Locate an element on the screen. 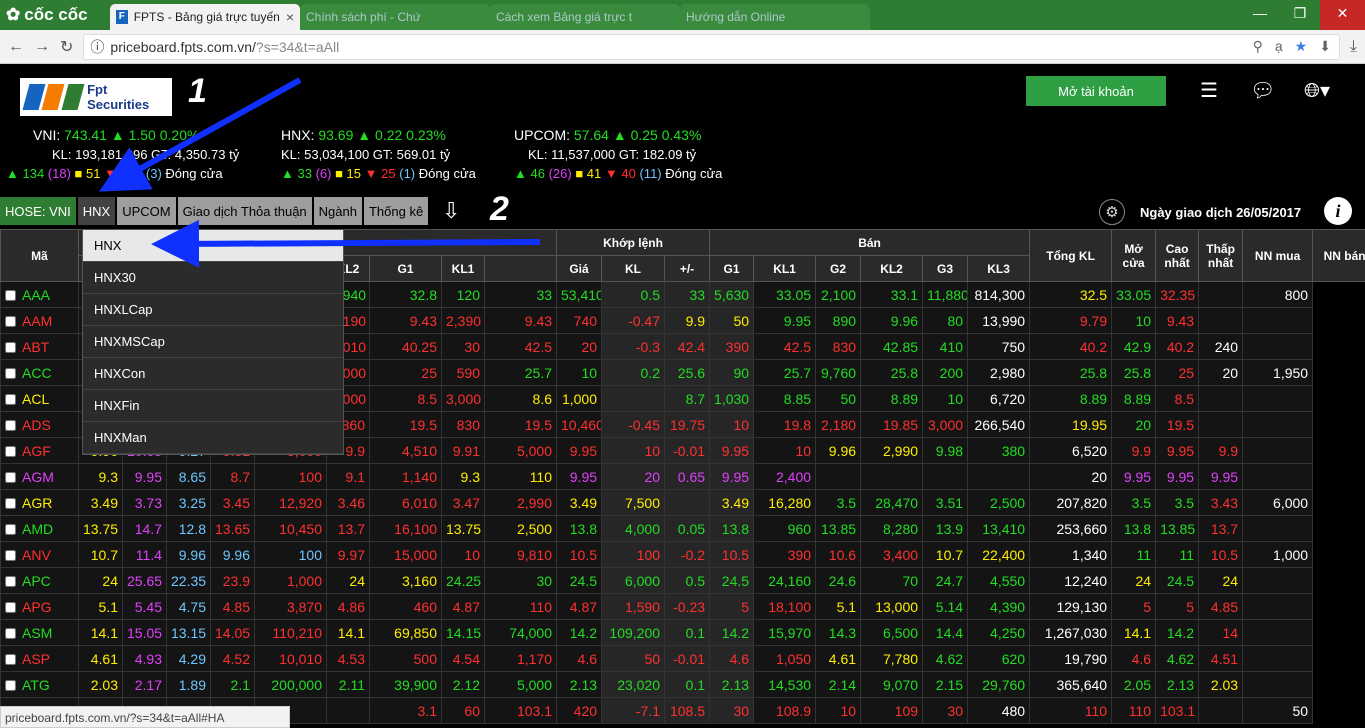 The width and height of the screenshot is (1365, 728). col-sg3: G3 is located at coordinates (945, 268).